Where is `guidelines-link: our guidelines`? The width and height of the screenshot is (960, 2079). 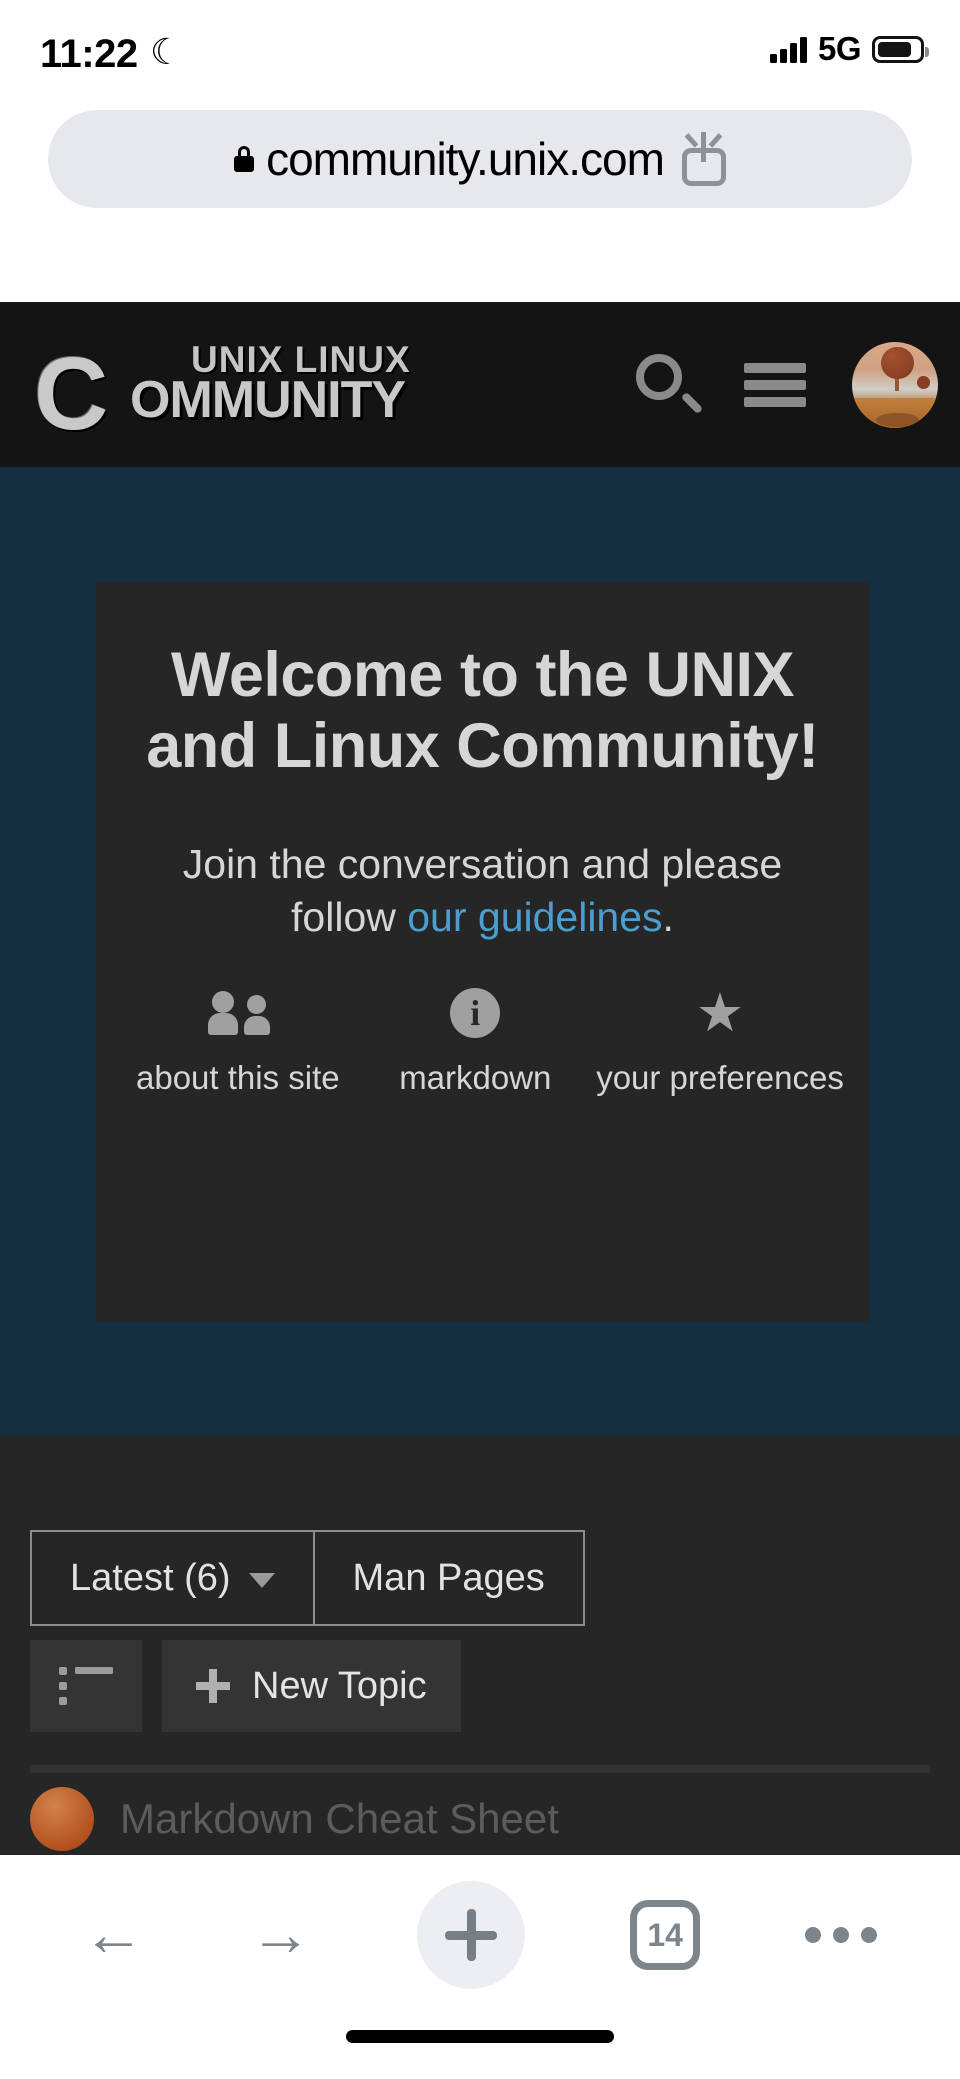
guidelines-link: our guidelines is located at coordinates (534, 917).